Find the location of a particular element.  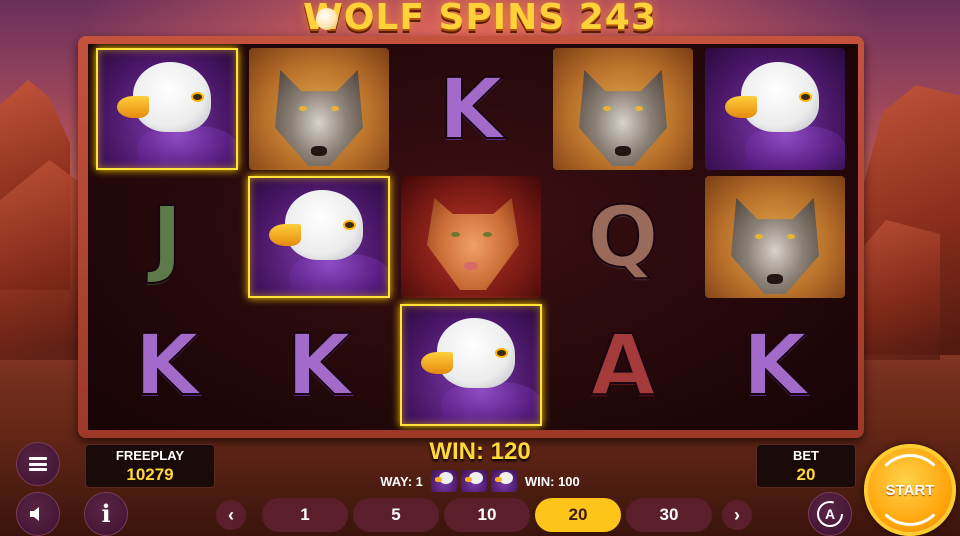

bet-prev-button: ‹ is located at coordinates (231, 515).